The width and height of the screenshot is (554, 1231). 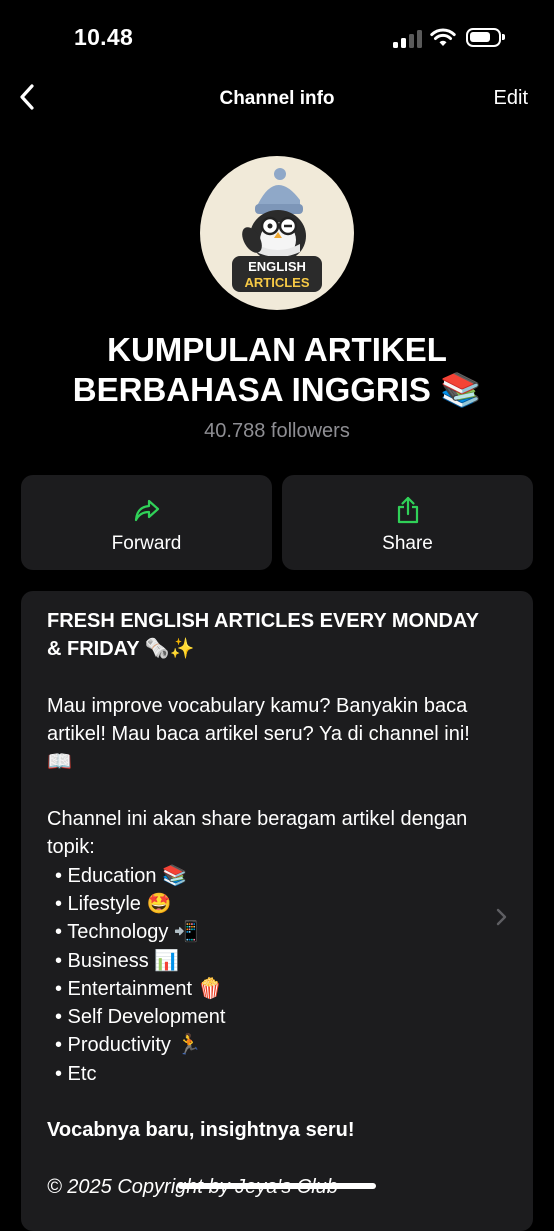 What do you see at coordinates (277, 1186) in the screenshot?
I see `home-indicator` at bounding box center [277, 1186].